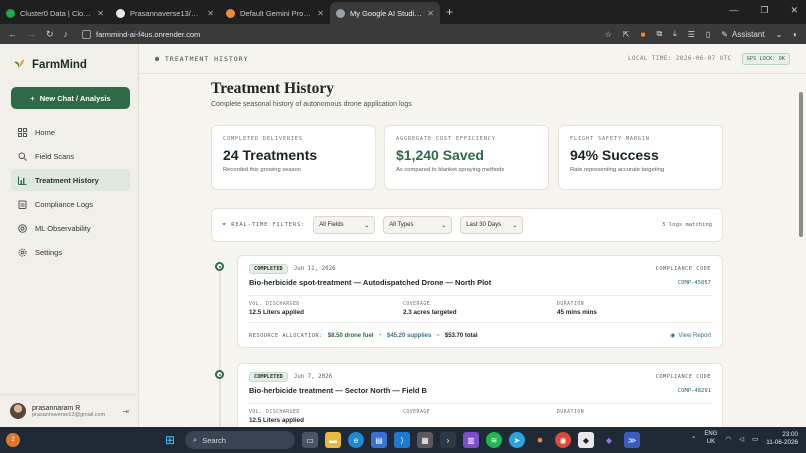  I want to click on brand: FarmMind, so click(50, 64).